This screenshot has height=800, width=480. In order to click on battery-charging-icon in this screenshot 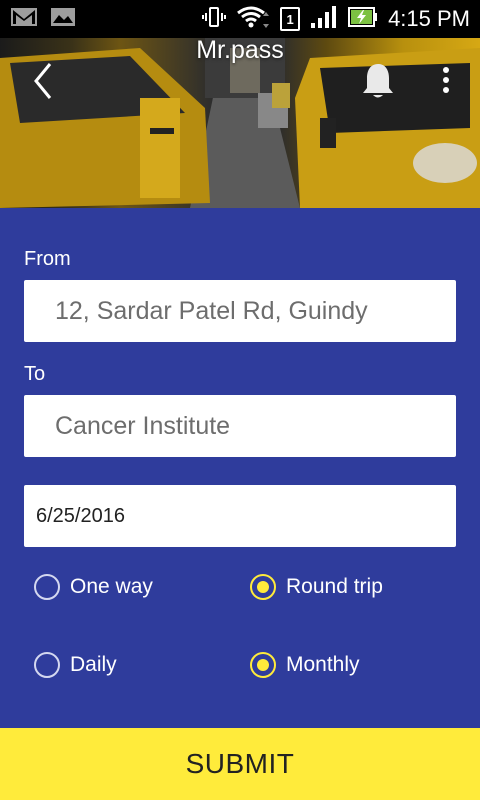, I will do `click(363, 19)`.